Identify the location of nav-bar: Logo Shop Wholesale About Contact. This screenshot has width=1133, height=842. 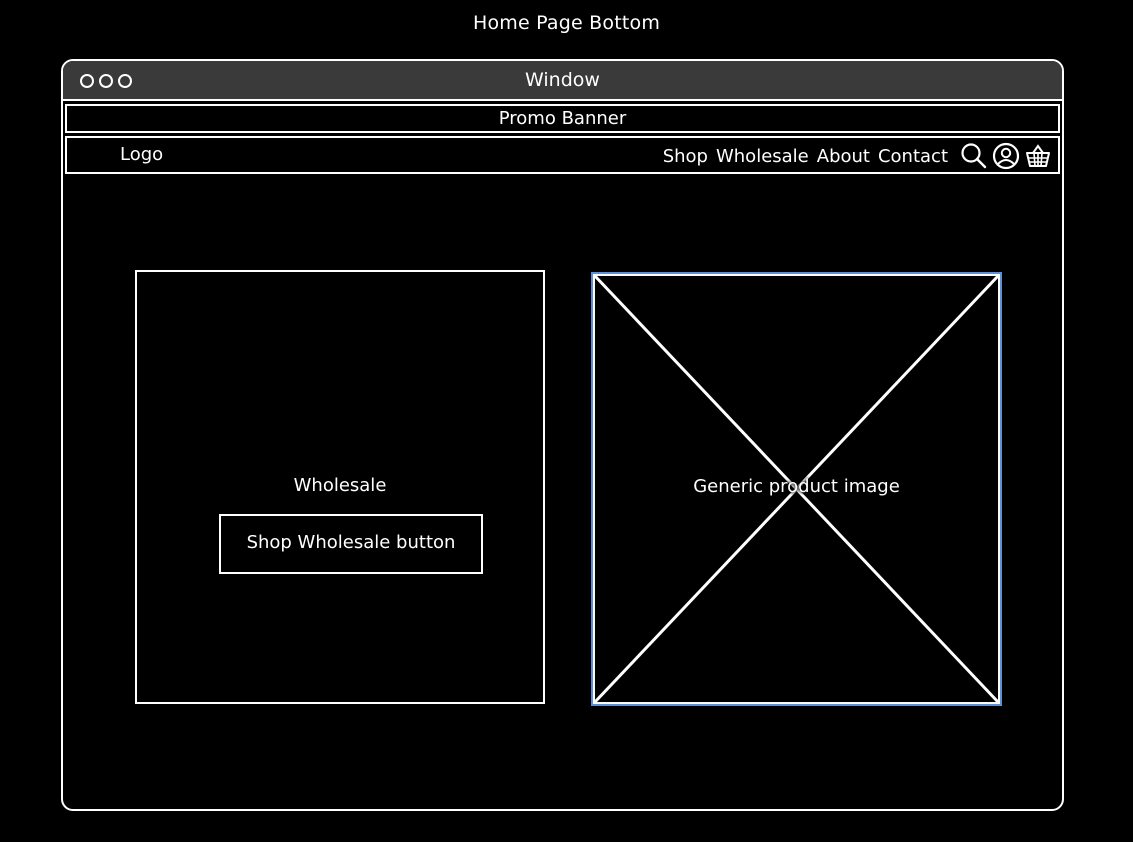
(562, 155).